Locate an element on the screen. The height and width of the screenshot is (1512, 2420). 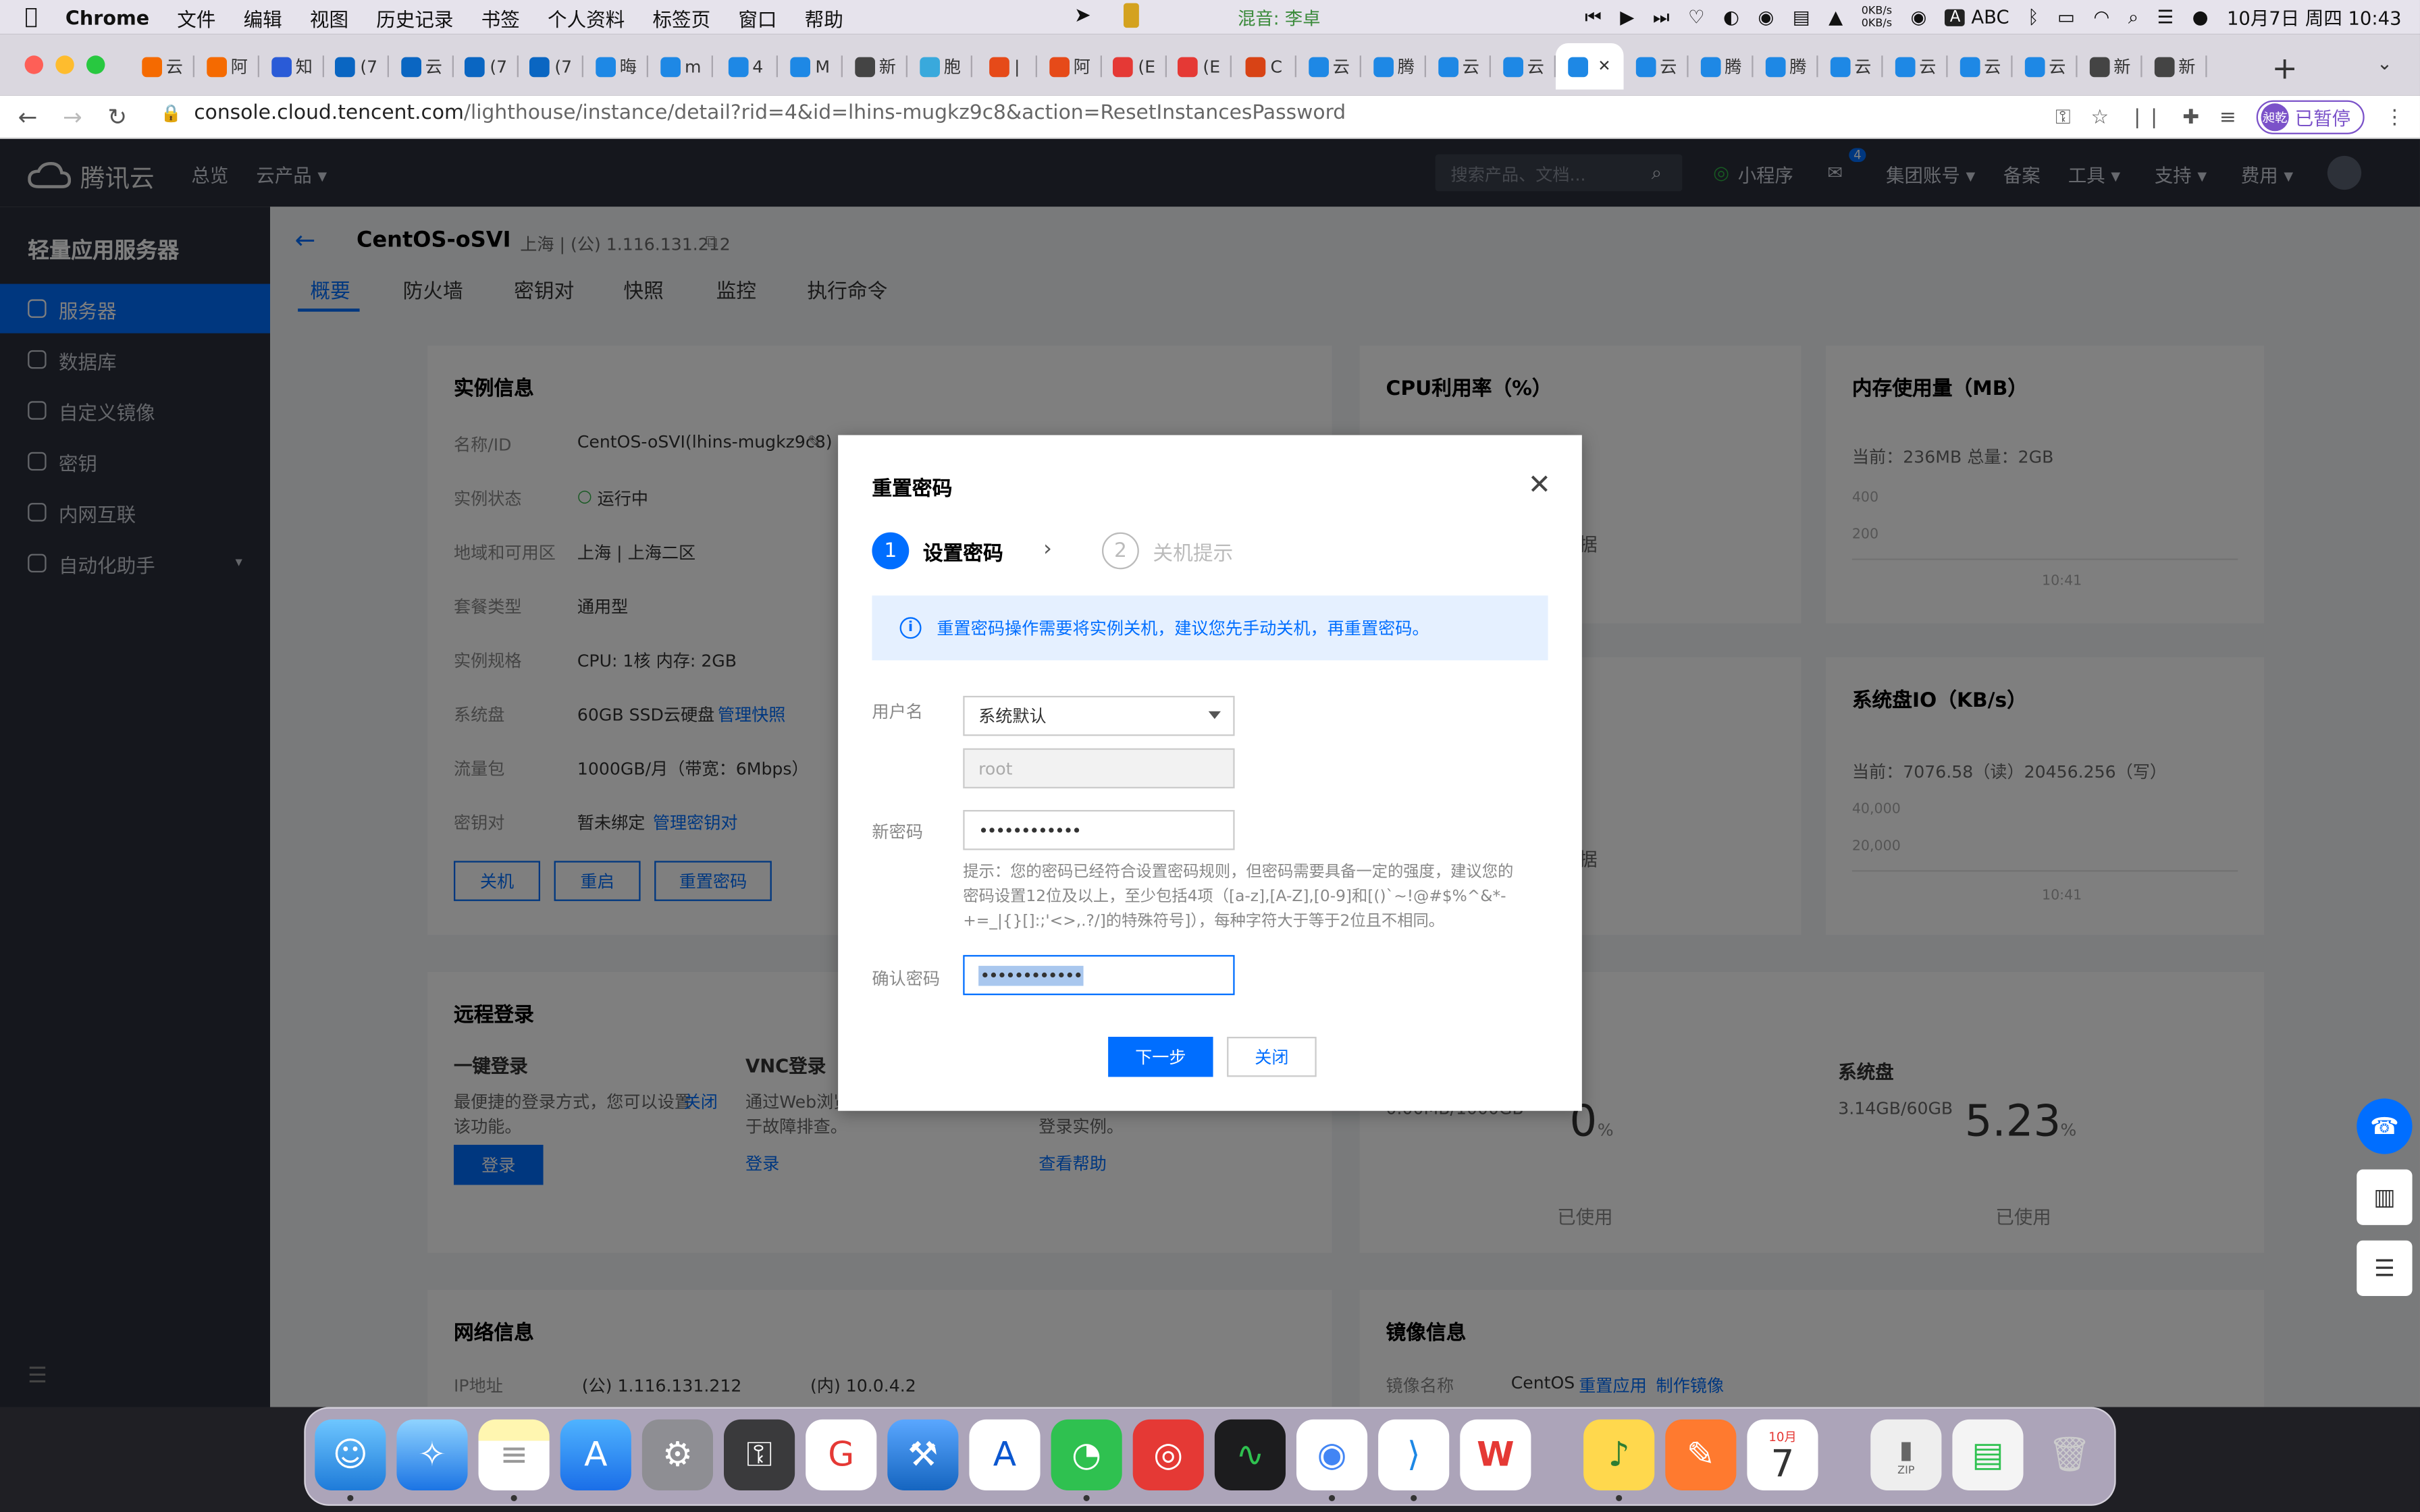
android-studio-icon: A is located at coordinates (1005, 1454).